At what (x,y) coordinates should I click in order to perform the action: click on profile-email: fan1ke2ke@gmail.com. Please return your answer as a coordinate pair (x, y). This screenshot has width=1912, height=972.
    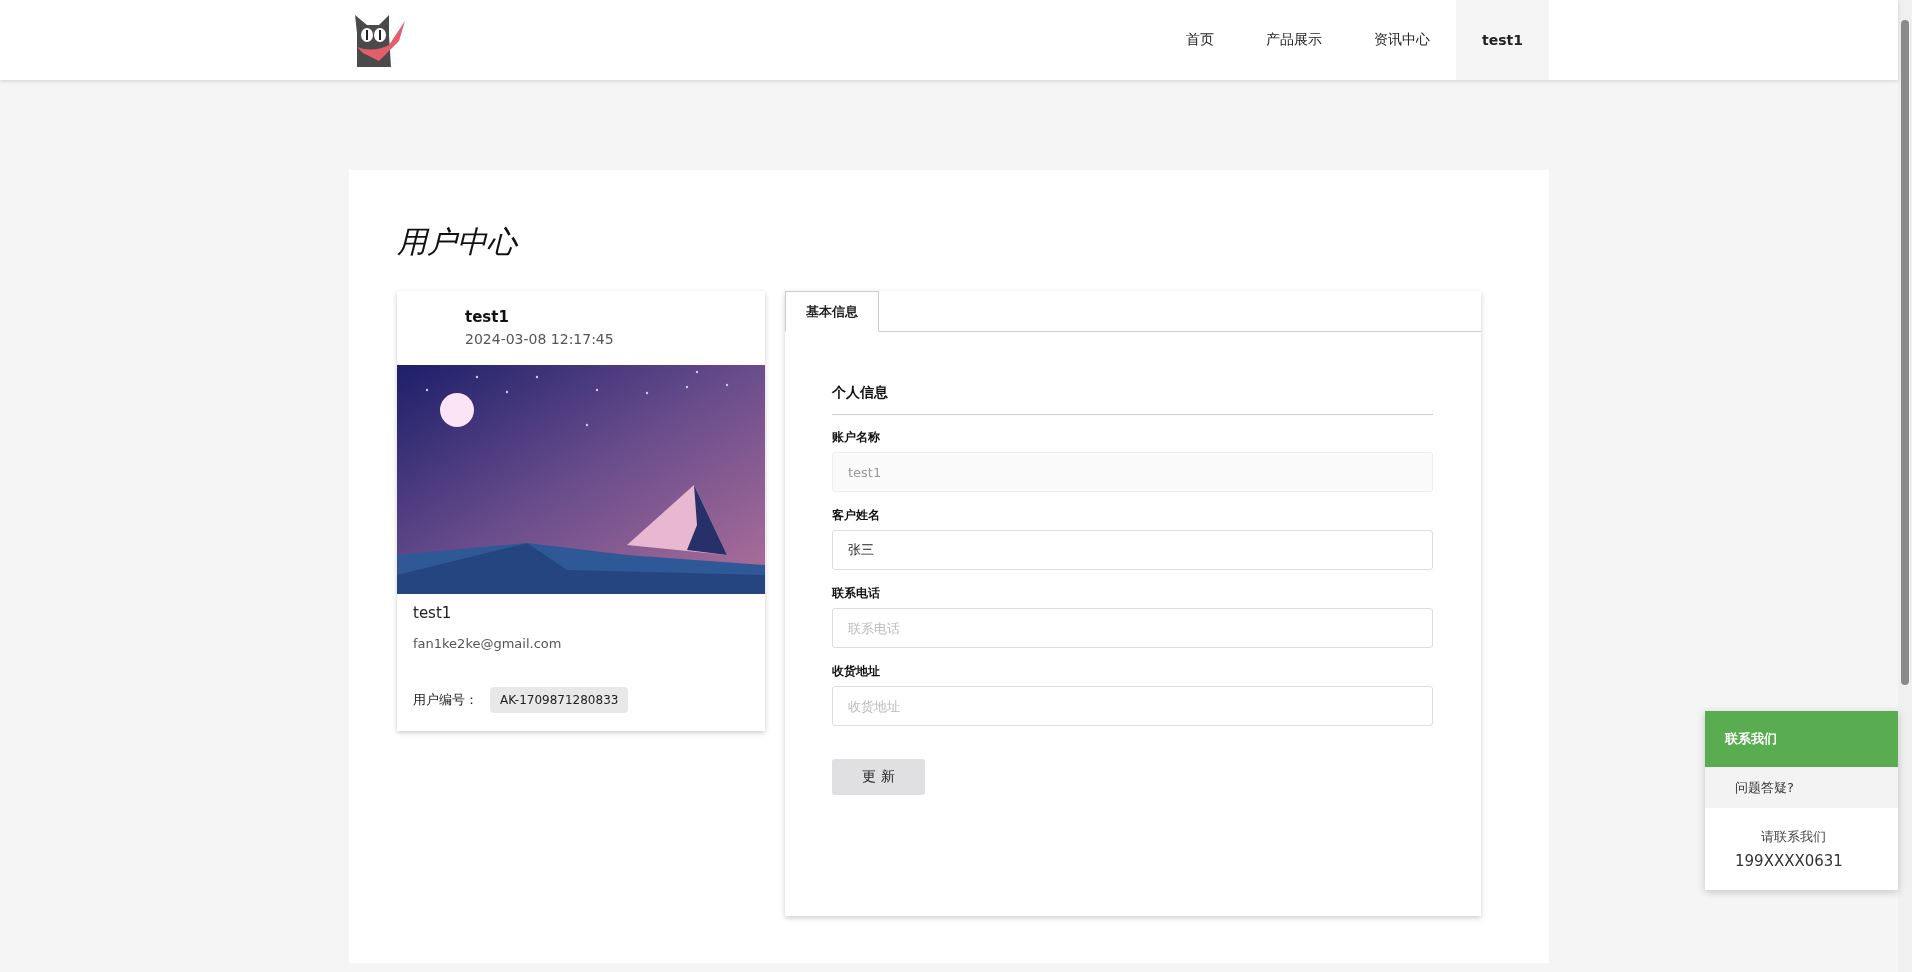
    Looking at the image, I should click on (488, 643).